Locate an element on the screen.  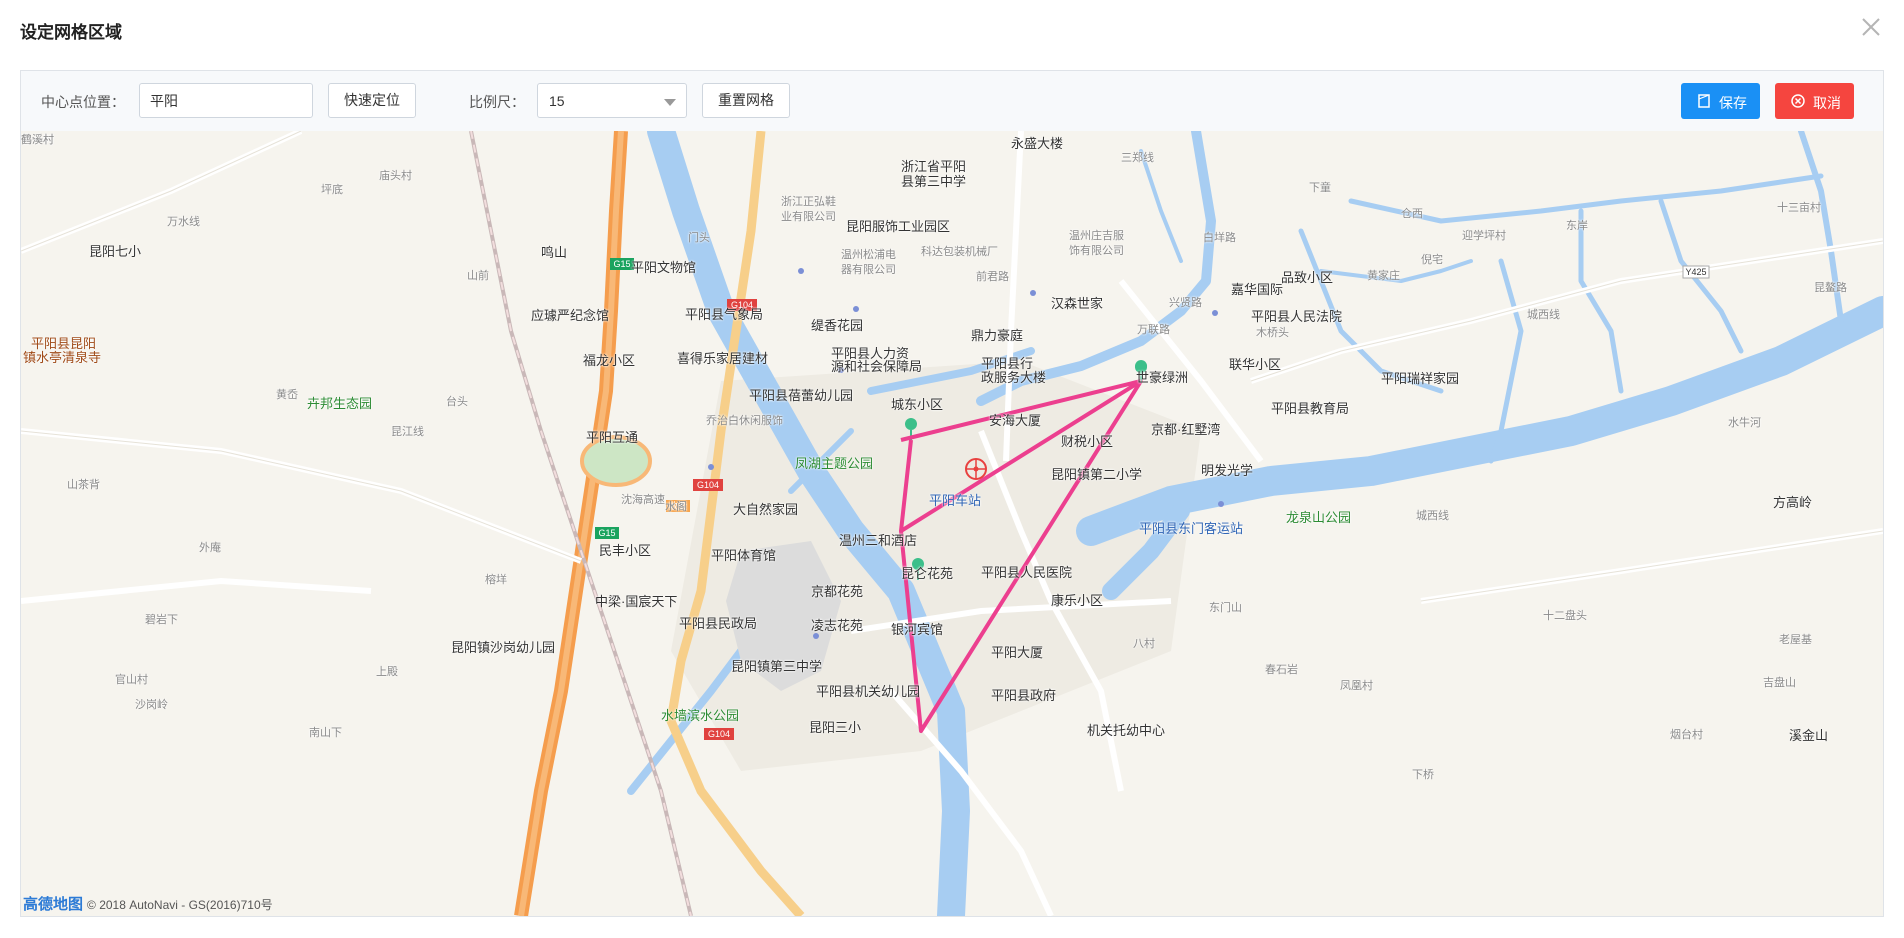
map-label: 万联路 is located at coordinates (1153, 329).